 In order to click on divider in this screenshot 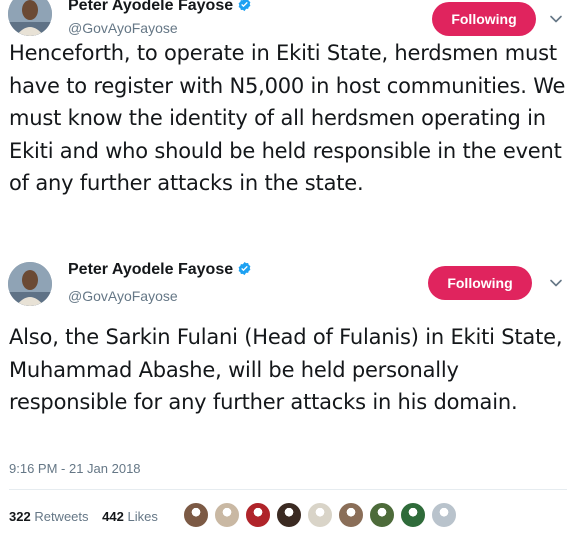, I will do `click(288, 489)`.